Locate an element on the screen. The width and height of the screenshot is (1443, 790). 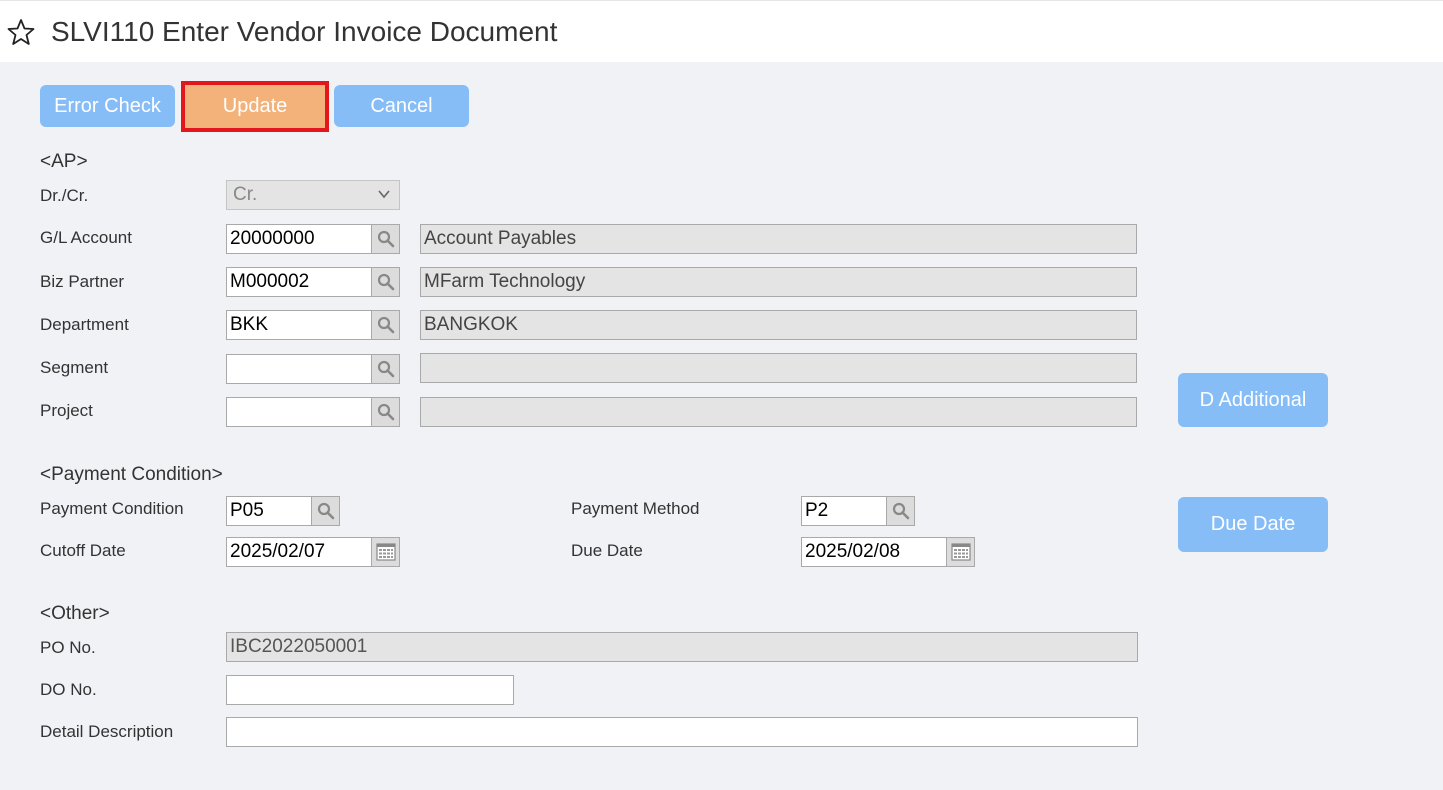
gl-account-label: G/L Account is located at coordinates (86, 237).